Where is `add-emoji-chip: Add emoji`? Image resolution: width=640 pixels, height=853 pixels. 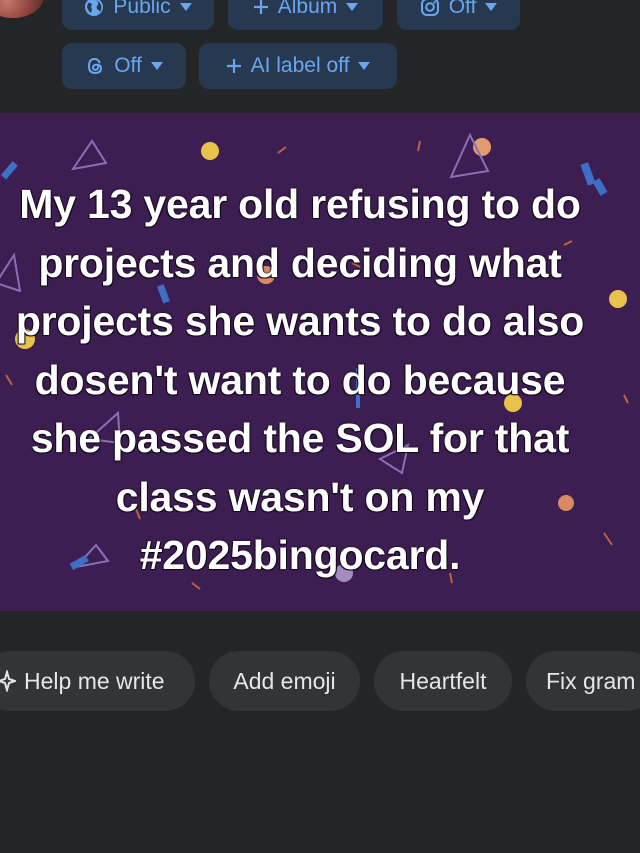
add-emoji-chip: Add emoji is located at coordinates (284, 681).